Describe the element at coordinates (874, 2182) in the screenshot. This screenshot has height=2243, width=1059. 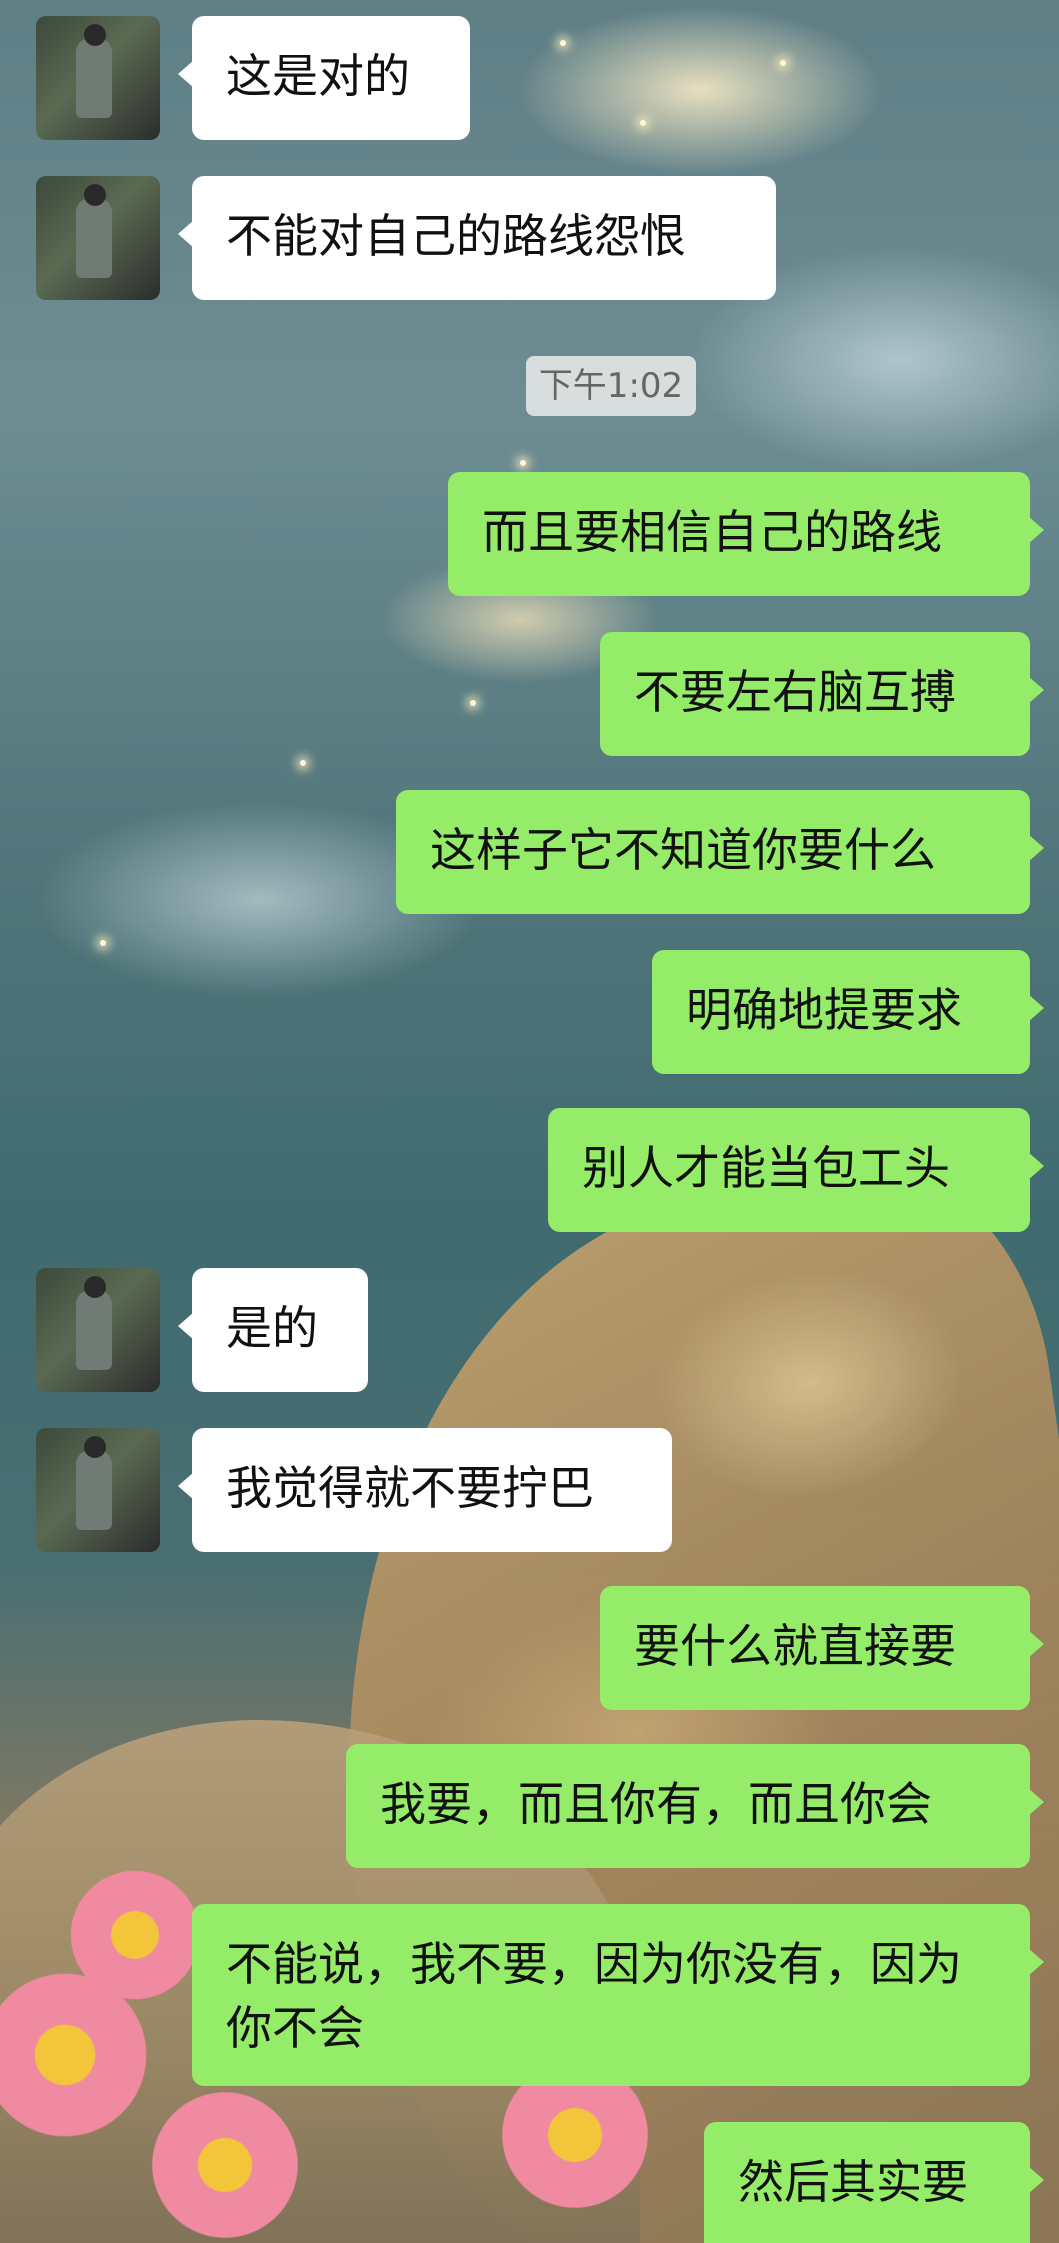
I see `message-bubble: 然后其实要` at that location.